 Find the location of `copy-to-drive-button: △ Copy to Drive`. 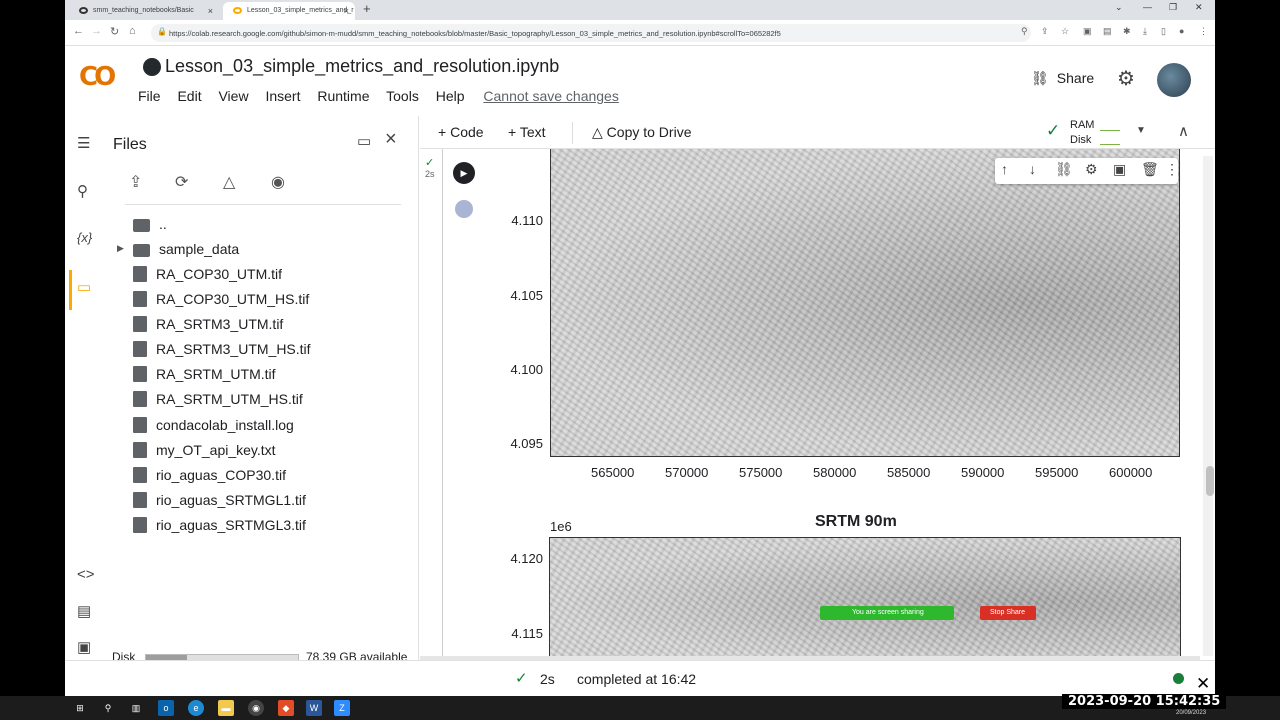

copy-to-drive-button: △ Copy to Drive is located at coordinates (641, 132).